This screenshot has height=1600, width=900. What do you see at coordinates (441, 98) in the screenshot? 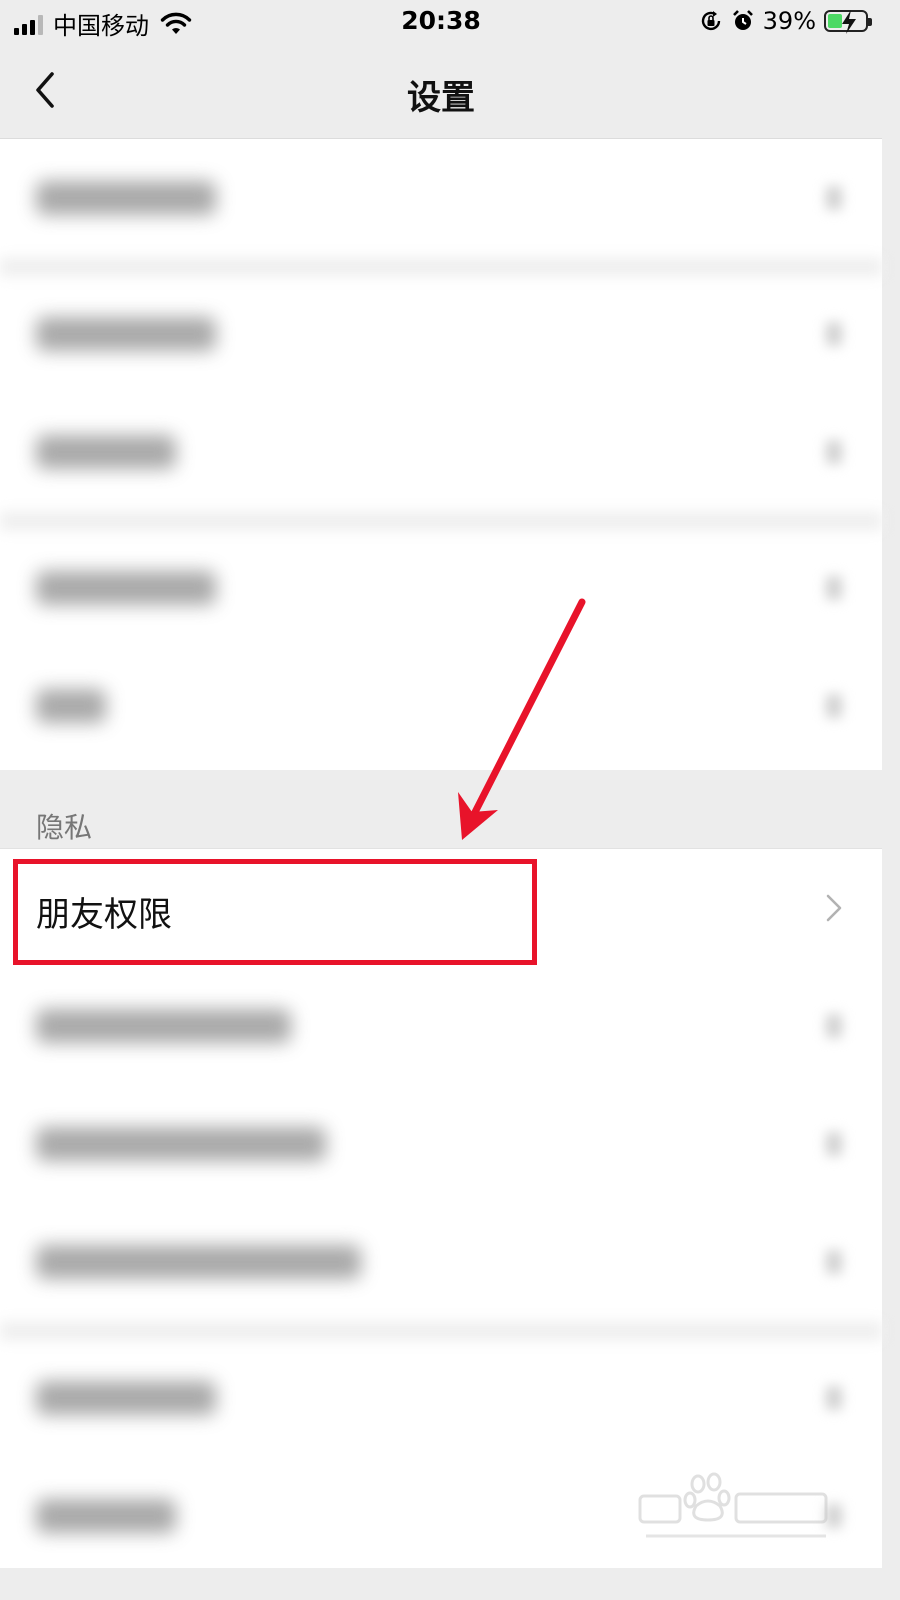
I see `page-title: 设置` at bounding box center [441, 98].